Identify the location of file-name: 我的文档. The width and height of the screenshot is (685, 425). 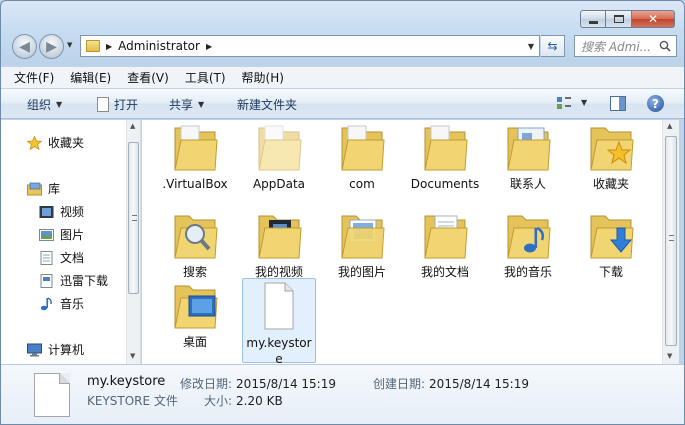
(444, 272).